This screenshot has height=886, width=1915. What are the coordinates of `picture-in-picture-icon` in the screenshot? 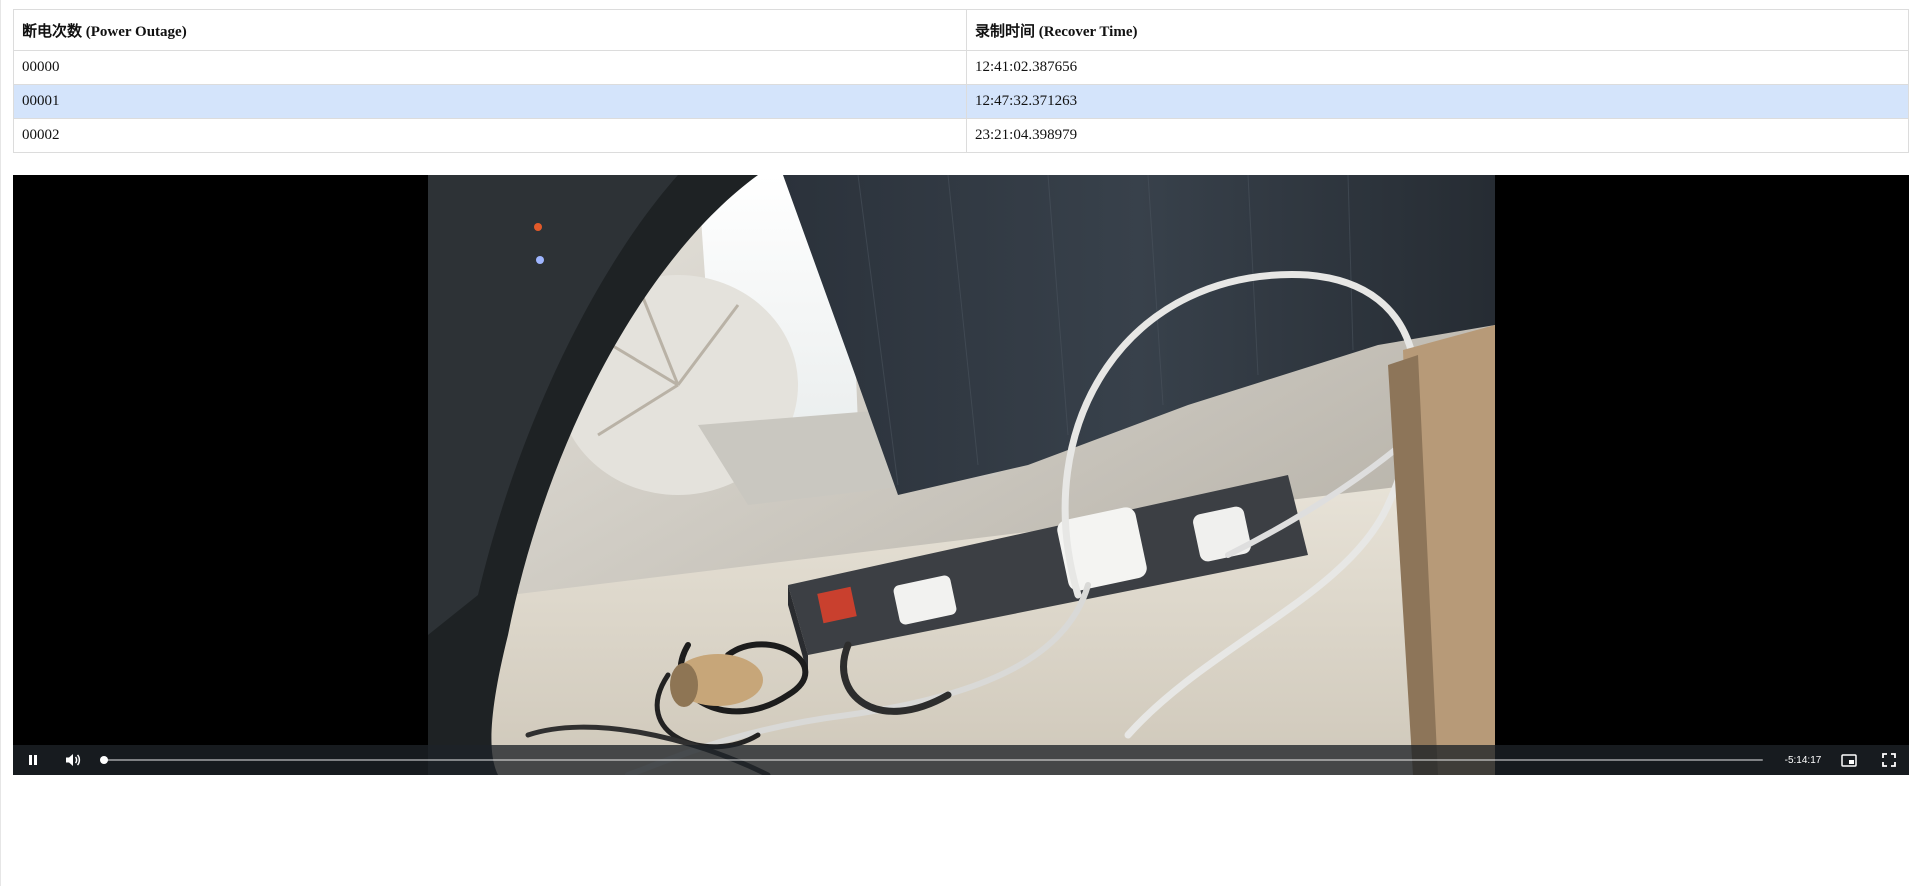 It's located at (1849, 760).